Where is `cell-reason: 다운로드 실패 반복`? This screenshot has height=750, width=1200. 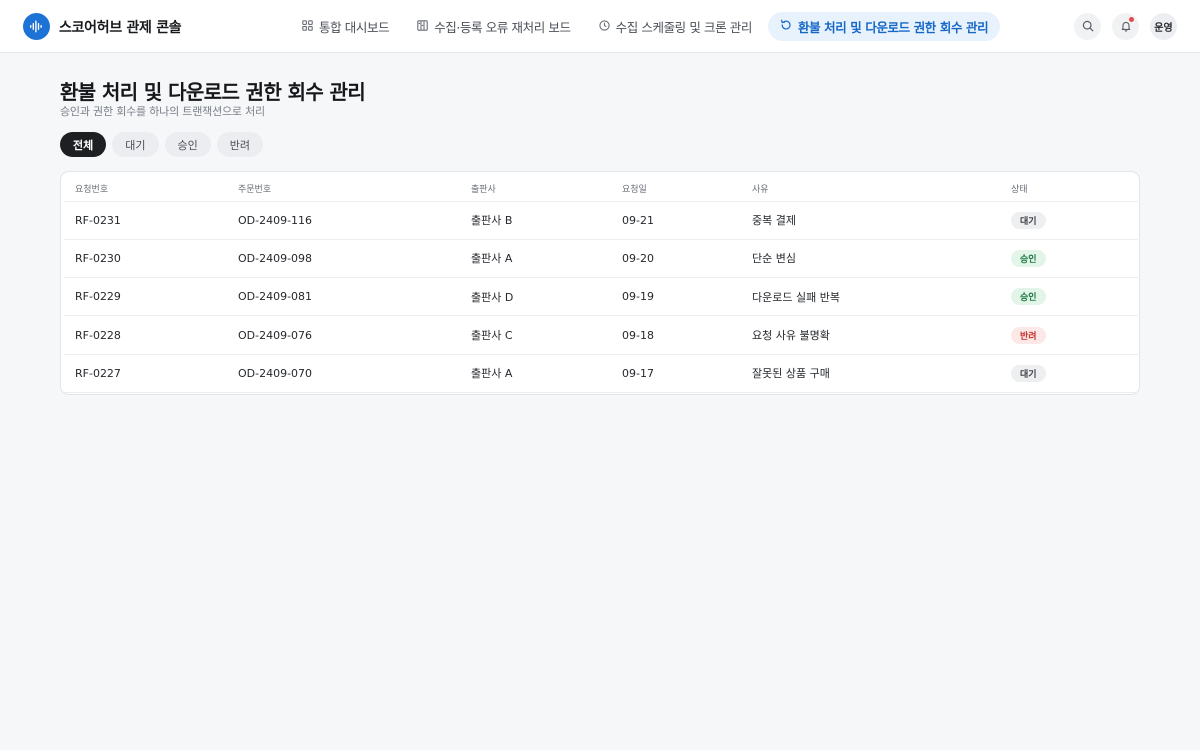
cell-reason: 다운로드 실패 반복 is located at coordinates (870, 297).